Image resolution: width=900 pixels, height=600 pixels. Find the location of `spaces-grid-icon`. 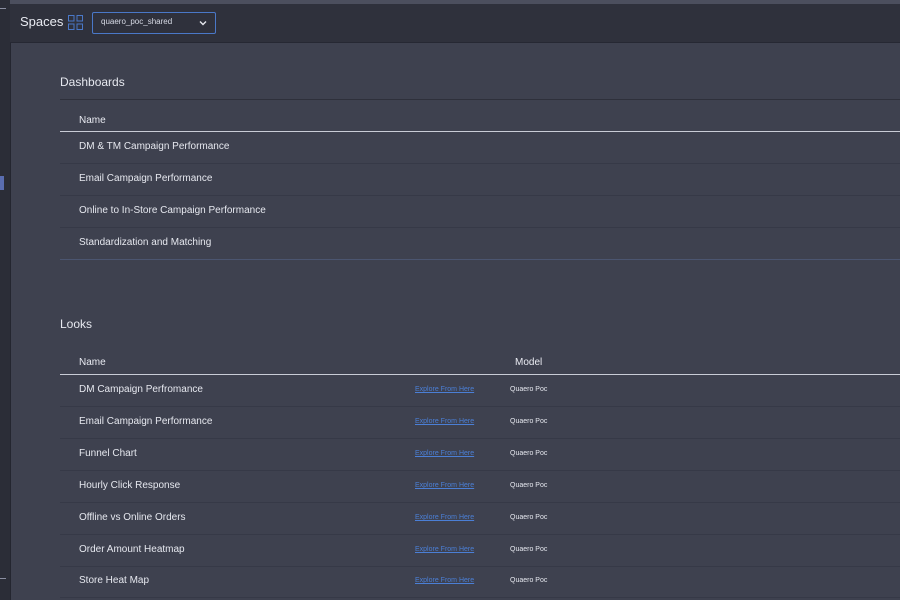

spaces-grid-icon is located at coordinates (75, 22).